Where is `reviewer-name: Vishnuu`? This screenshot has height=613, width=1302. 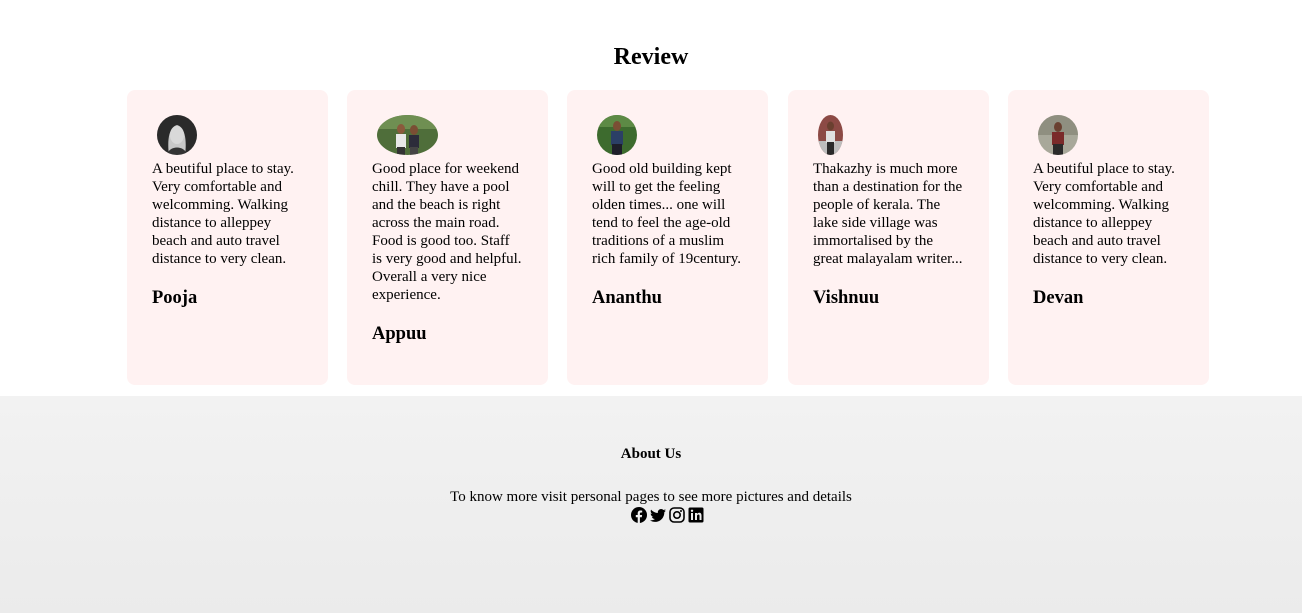
reviewer-name: Vishnuu is located at coordinates (846, 298).